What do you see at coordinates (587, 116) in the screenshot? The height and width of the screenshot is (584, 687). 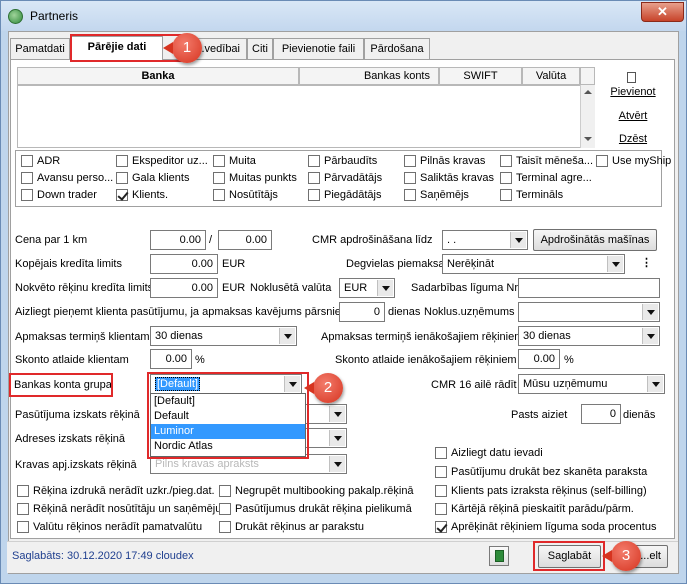 I see `grid-scrollbar` at bounding box center [587, 116].